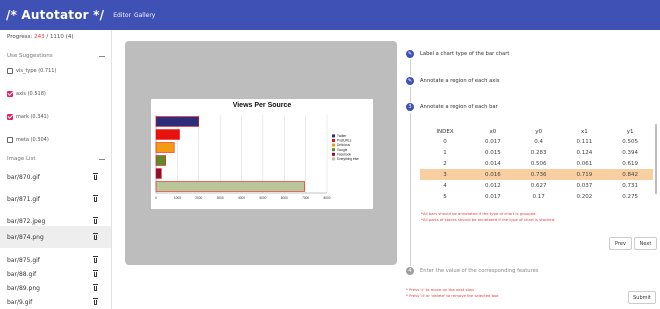 Image resolution: width=660 pixels, height=309 pixels. Describe the element at coordinates (410, 107) in the screenshot. I see `step-3-icon: 3` at that location.